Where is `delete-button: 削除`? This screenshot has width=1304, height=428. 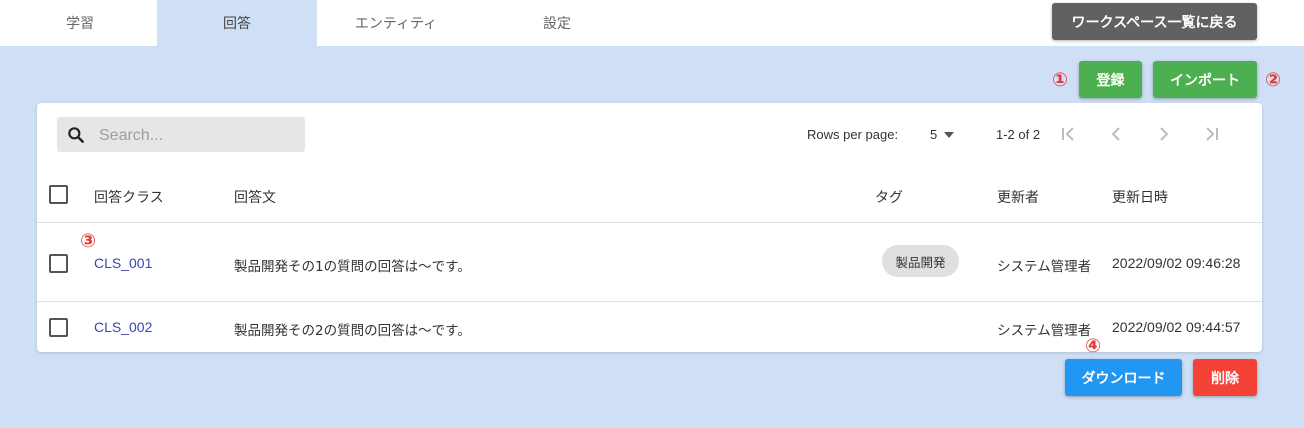 delete-button: 削除 is located at coordinates (1225, 377).